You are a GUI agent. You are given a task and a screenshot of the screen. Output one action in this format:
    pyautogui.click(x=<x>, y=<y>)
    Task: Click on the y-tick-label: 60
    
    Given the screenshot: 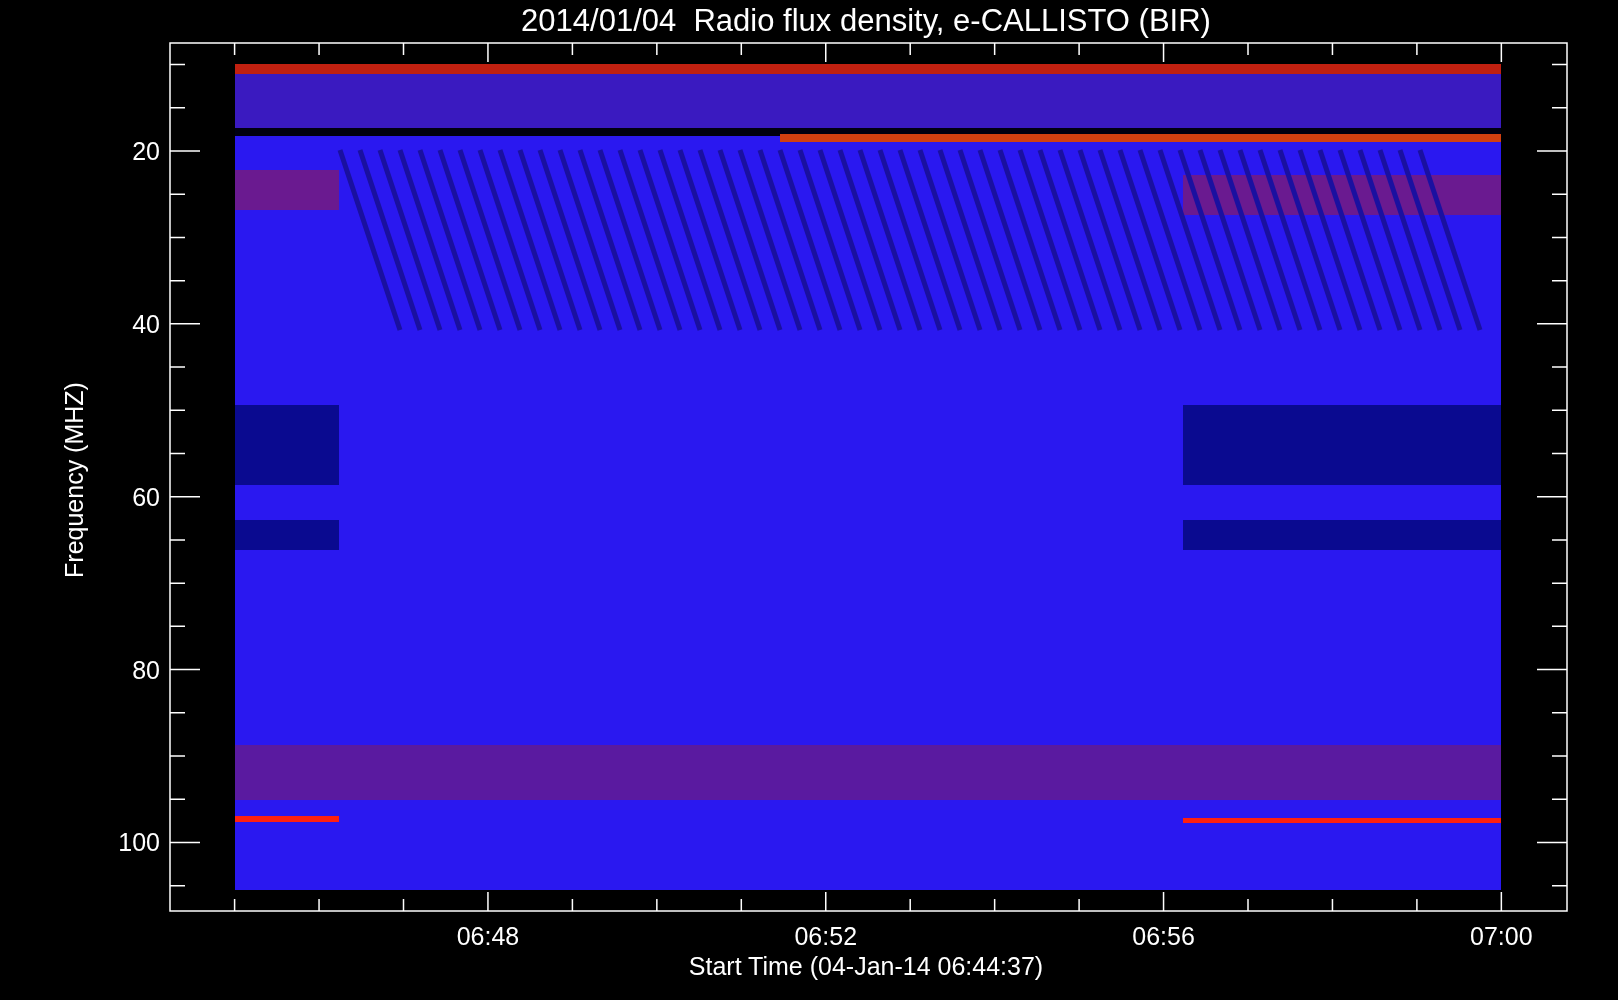 What is the action you would take?
    pyautogui.click(x=146, y=496)
    